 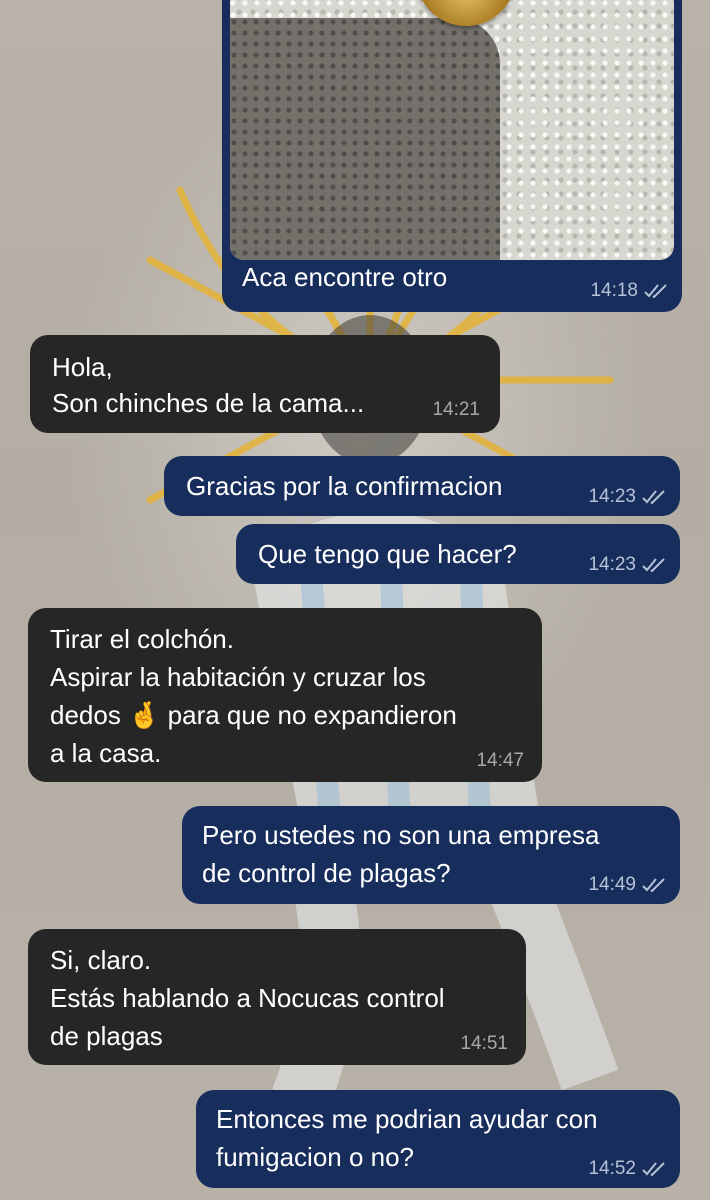 I want to click on message-time: 14:18, so click(x=614, y=290).